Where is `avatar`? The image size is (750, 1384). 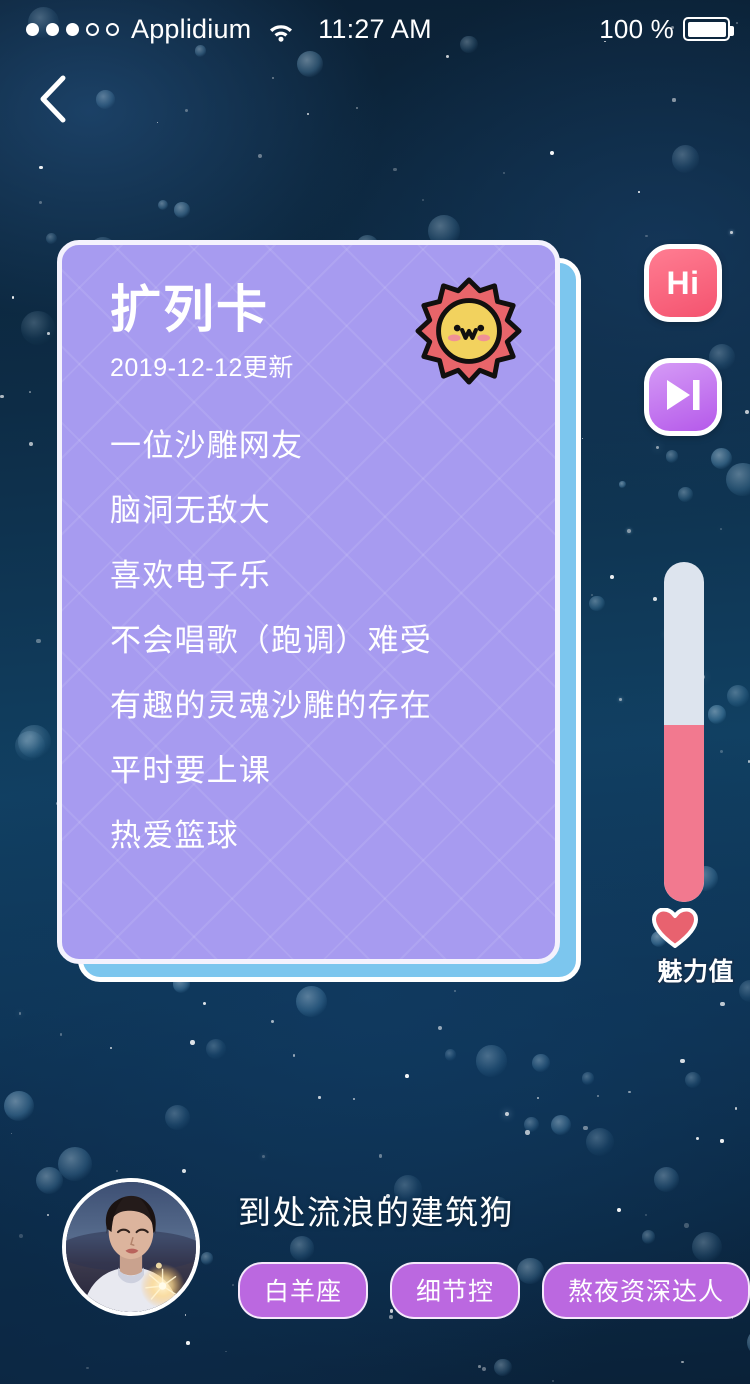 avatar is located at coordinates (131, 1247).